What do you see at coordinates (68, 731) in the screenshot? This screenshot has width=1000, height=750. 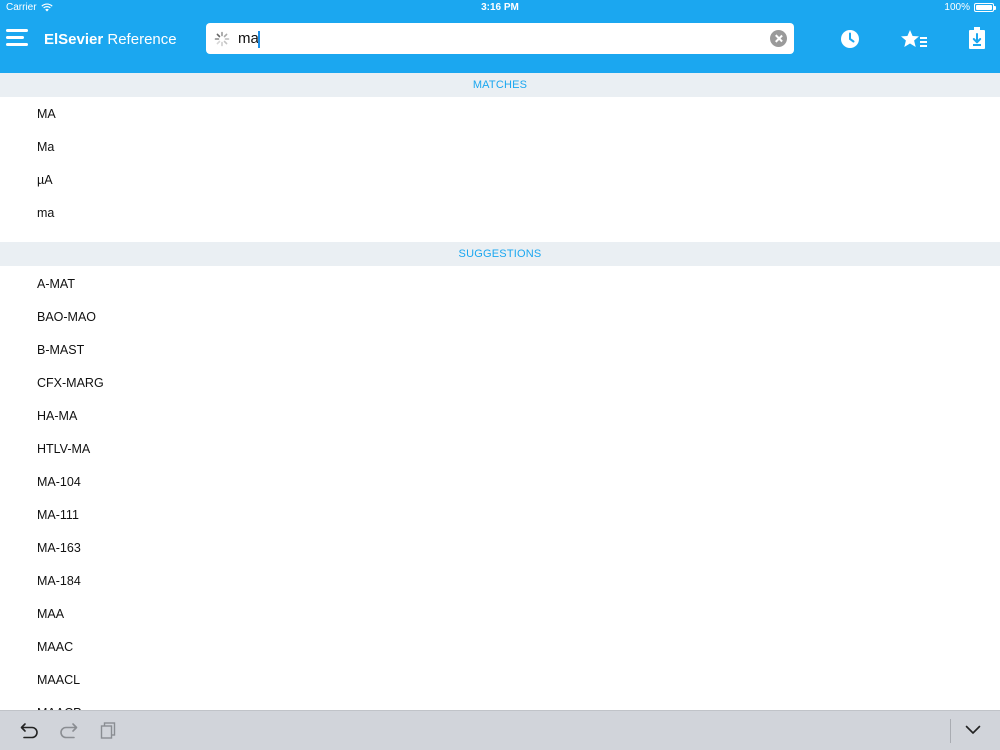 I see `redo-icon` at bounding box center [68, 731].